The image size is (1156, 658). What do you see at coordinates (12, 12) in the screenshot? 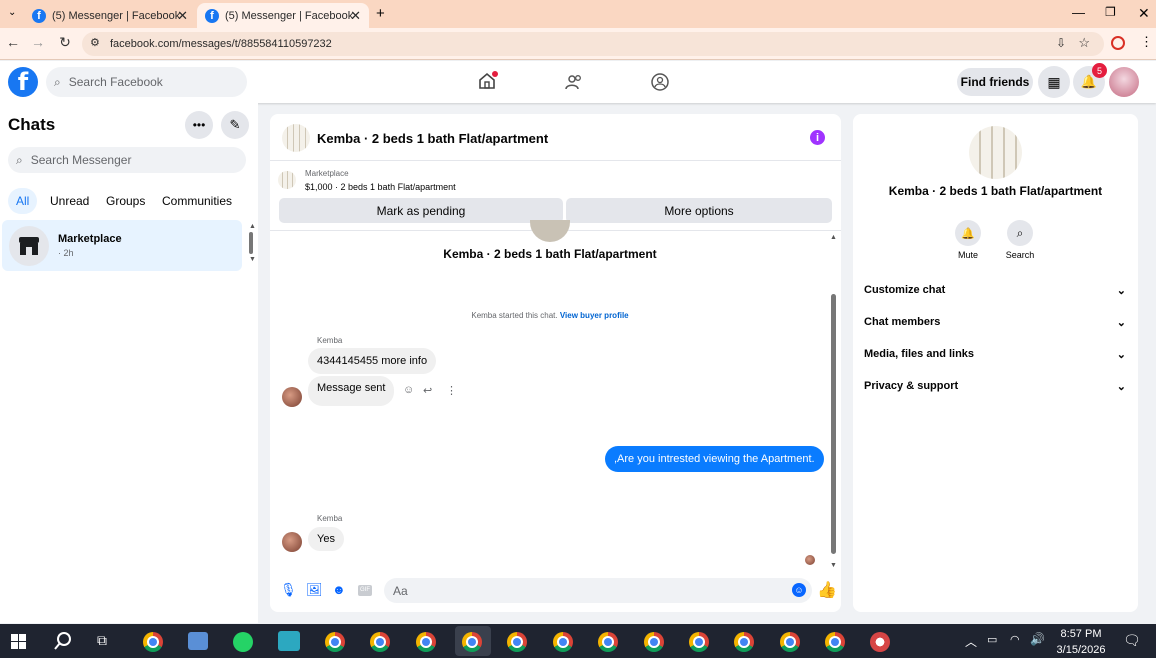
I see `tab-search-chevron-icon: ⌄` at bounding box center [12, 12].